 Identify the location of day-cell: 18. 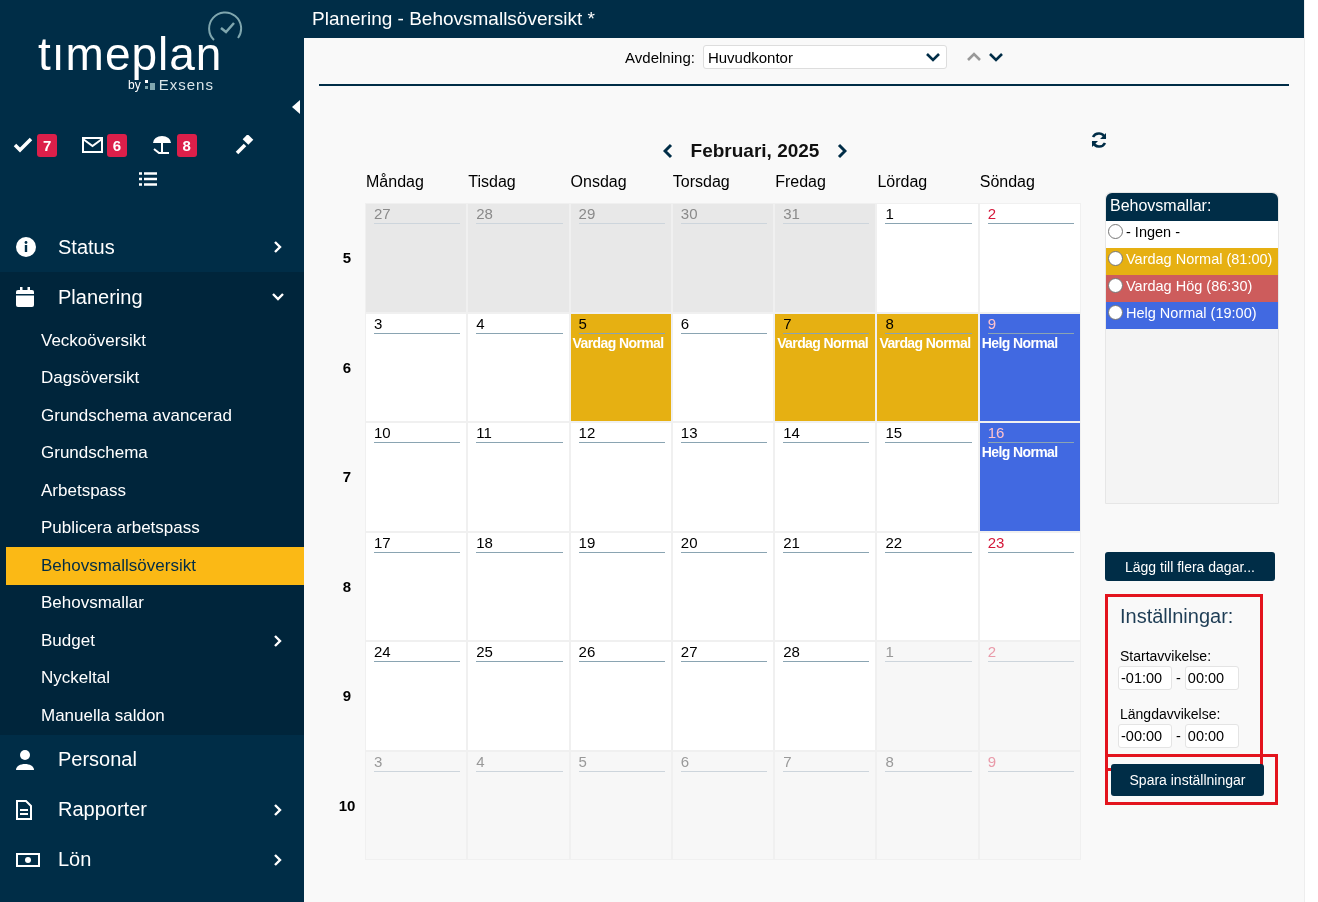
(518, 586).